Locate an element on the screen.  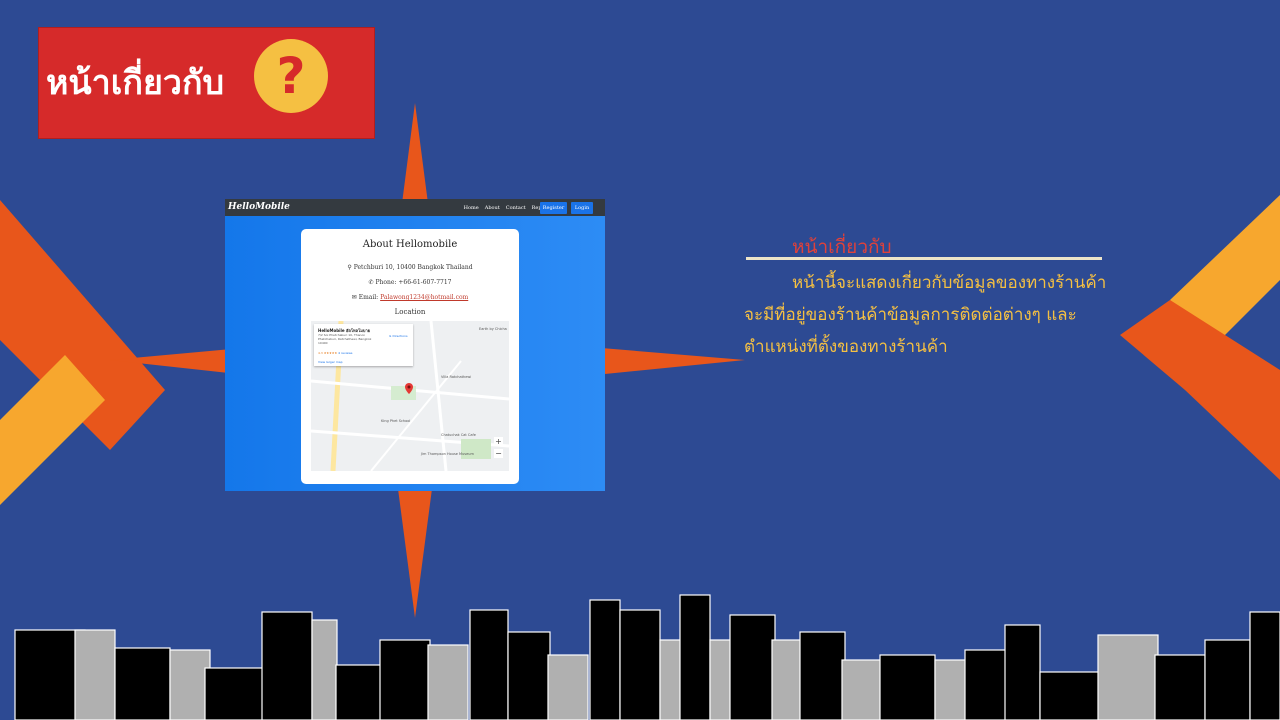
zoom-out-button: − is located at coordinates (498, 453).